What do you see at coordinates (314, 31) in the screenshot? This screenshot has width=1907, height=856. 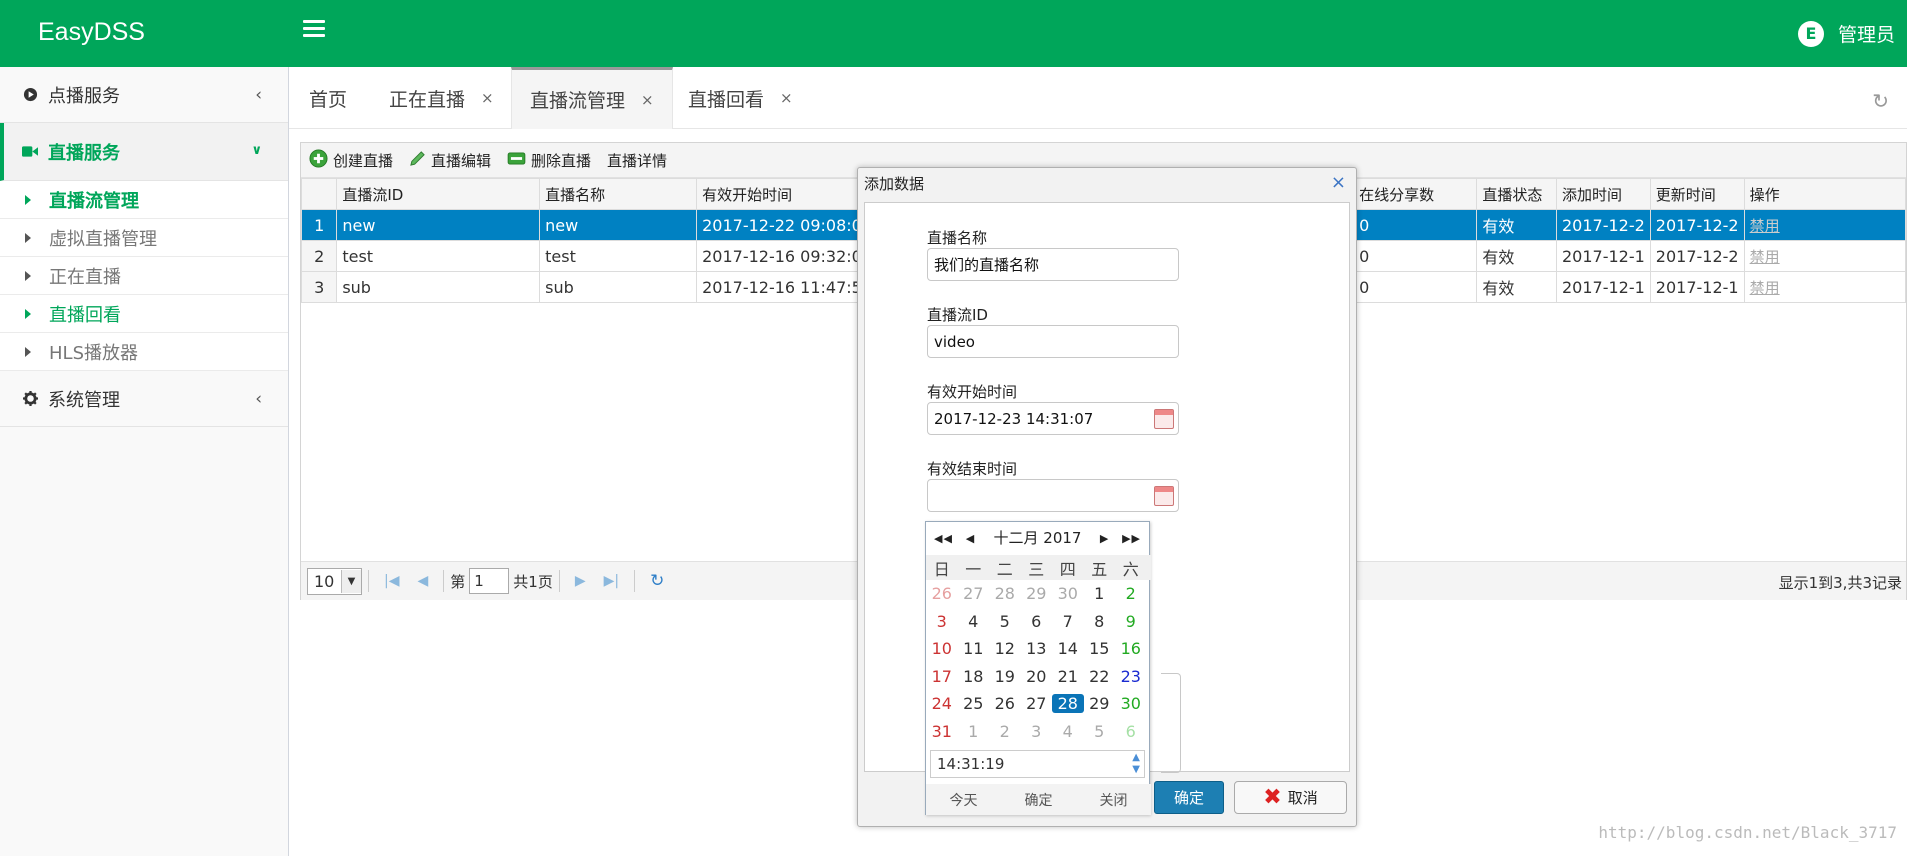 I see `menu-toggle-icon` at bounding box center [314, 31].